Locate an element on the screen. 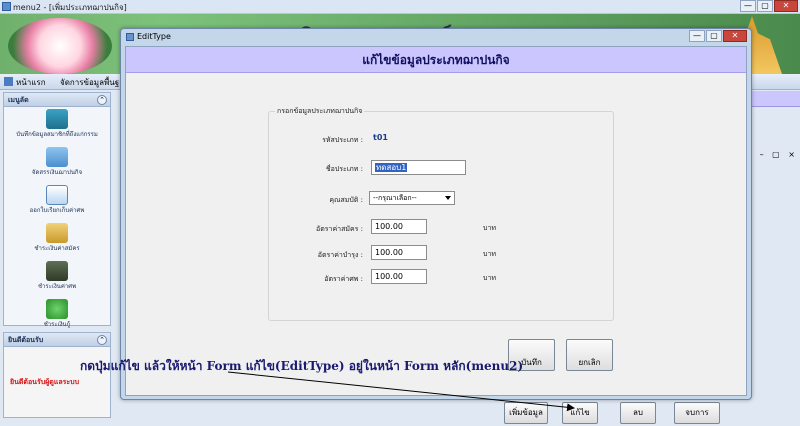  arrow-icon is located at coordinates (401, 391).